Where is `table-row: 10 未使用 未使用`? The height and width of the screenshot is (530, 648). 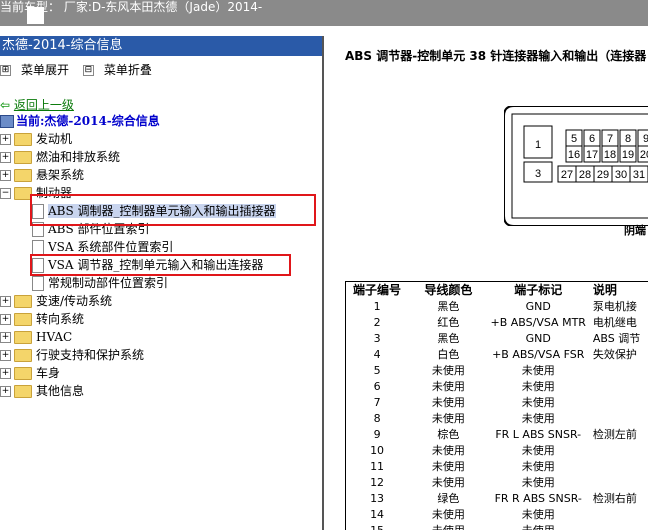 table-row: 10 未使用 未使用 is located at coordinates (496, 450).